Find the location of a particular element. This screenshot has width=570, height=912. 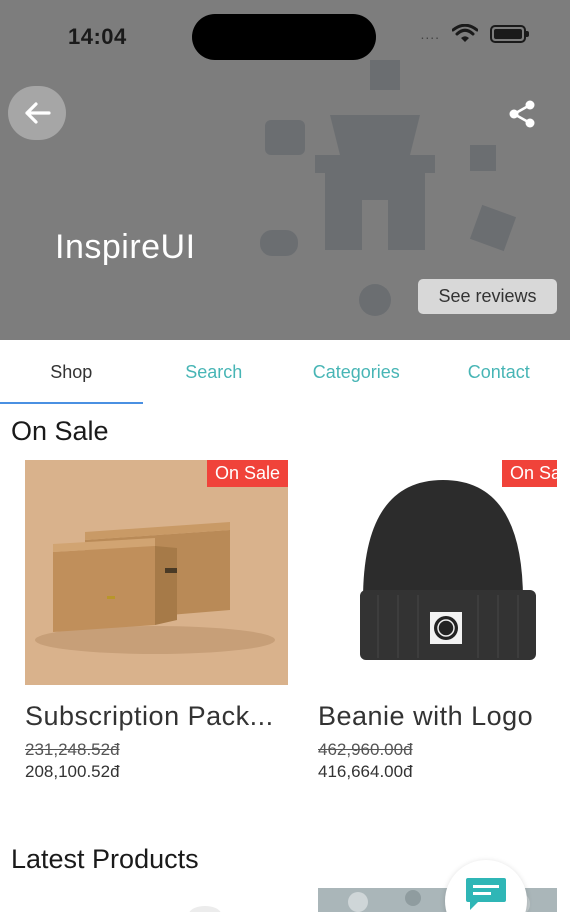

back-button is located at coordinates (37, 113).